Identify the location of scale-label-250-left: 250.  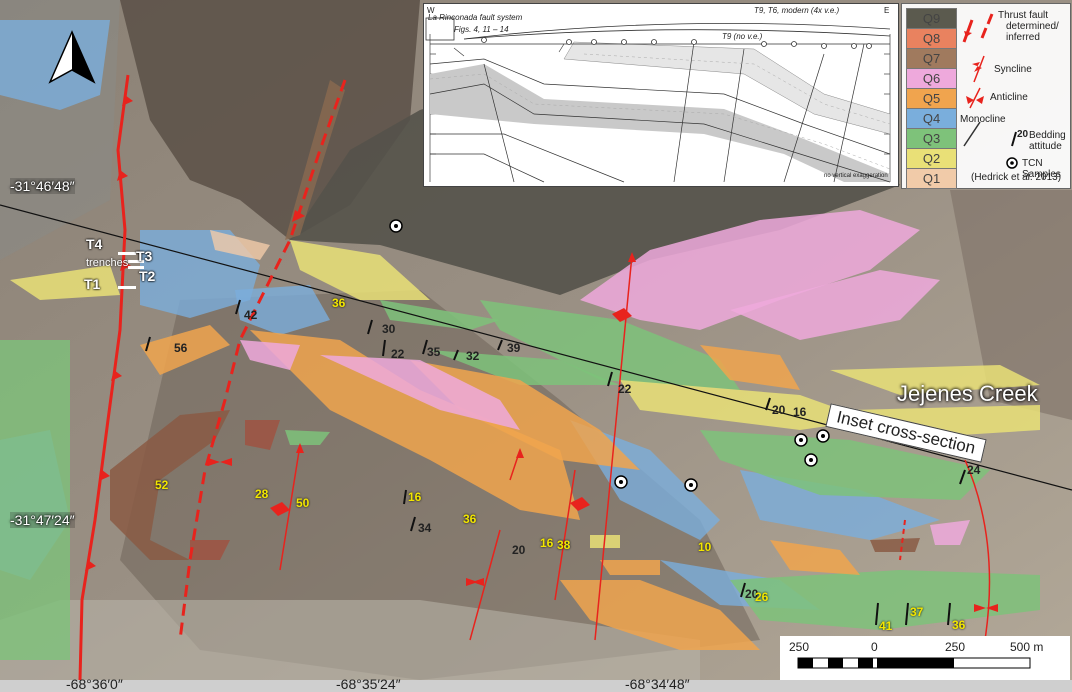
(799, 647).